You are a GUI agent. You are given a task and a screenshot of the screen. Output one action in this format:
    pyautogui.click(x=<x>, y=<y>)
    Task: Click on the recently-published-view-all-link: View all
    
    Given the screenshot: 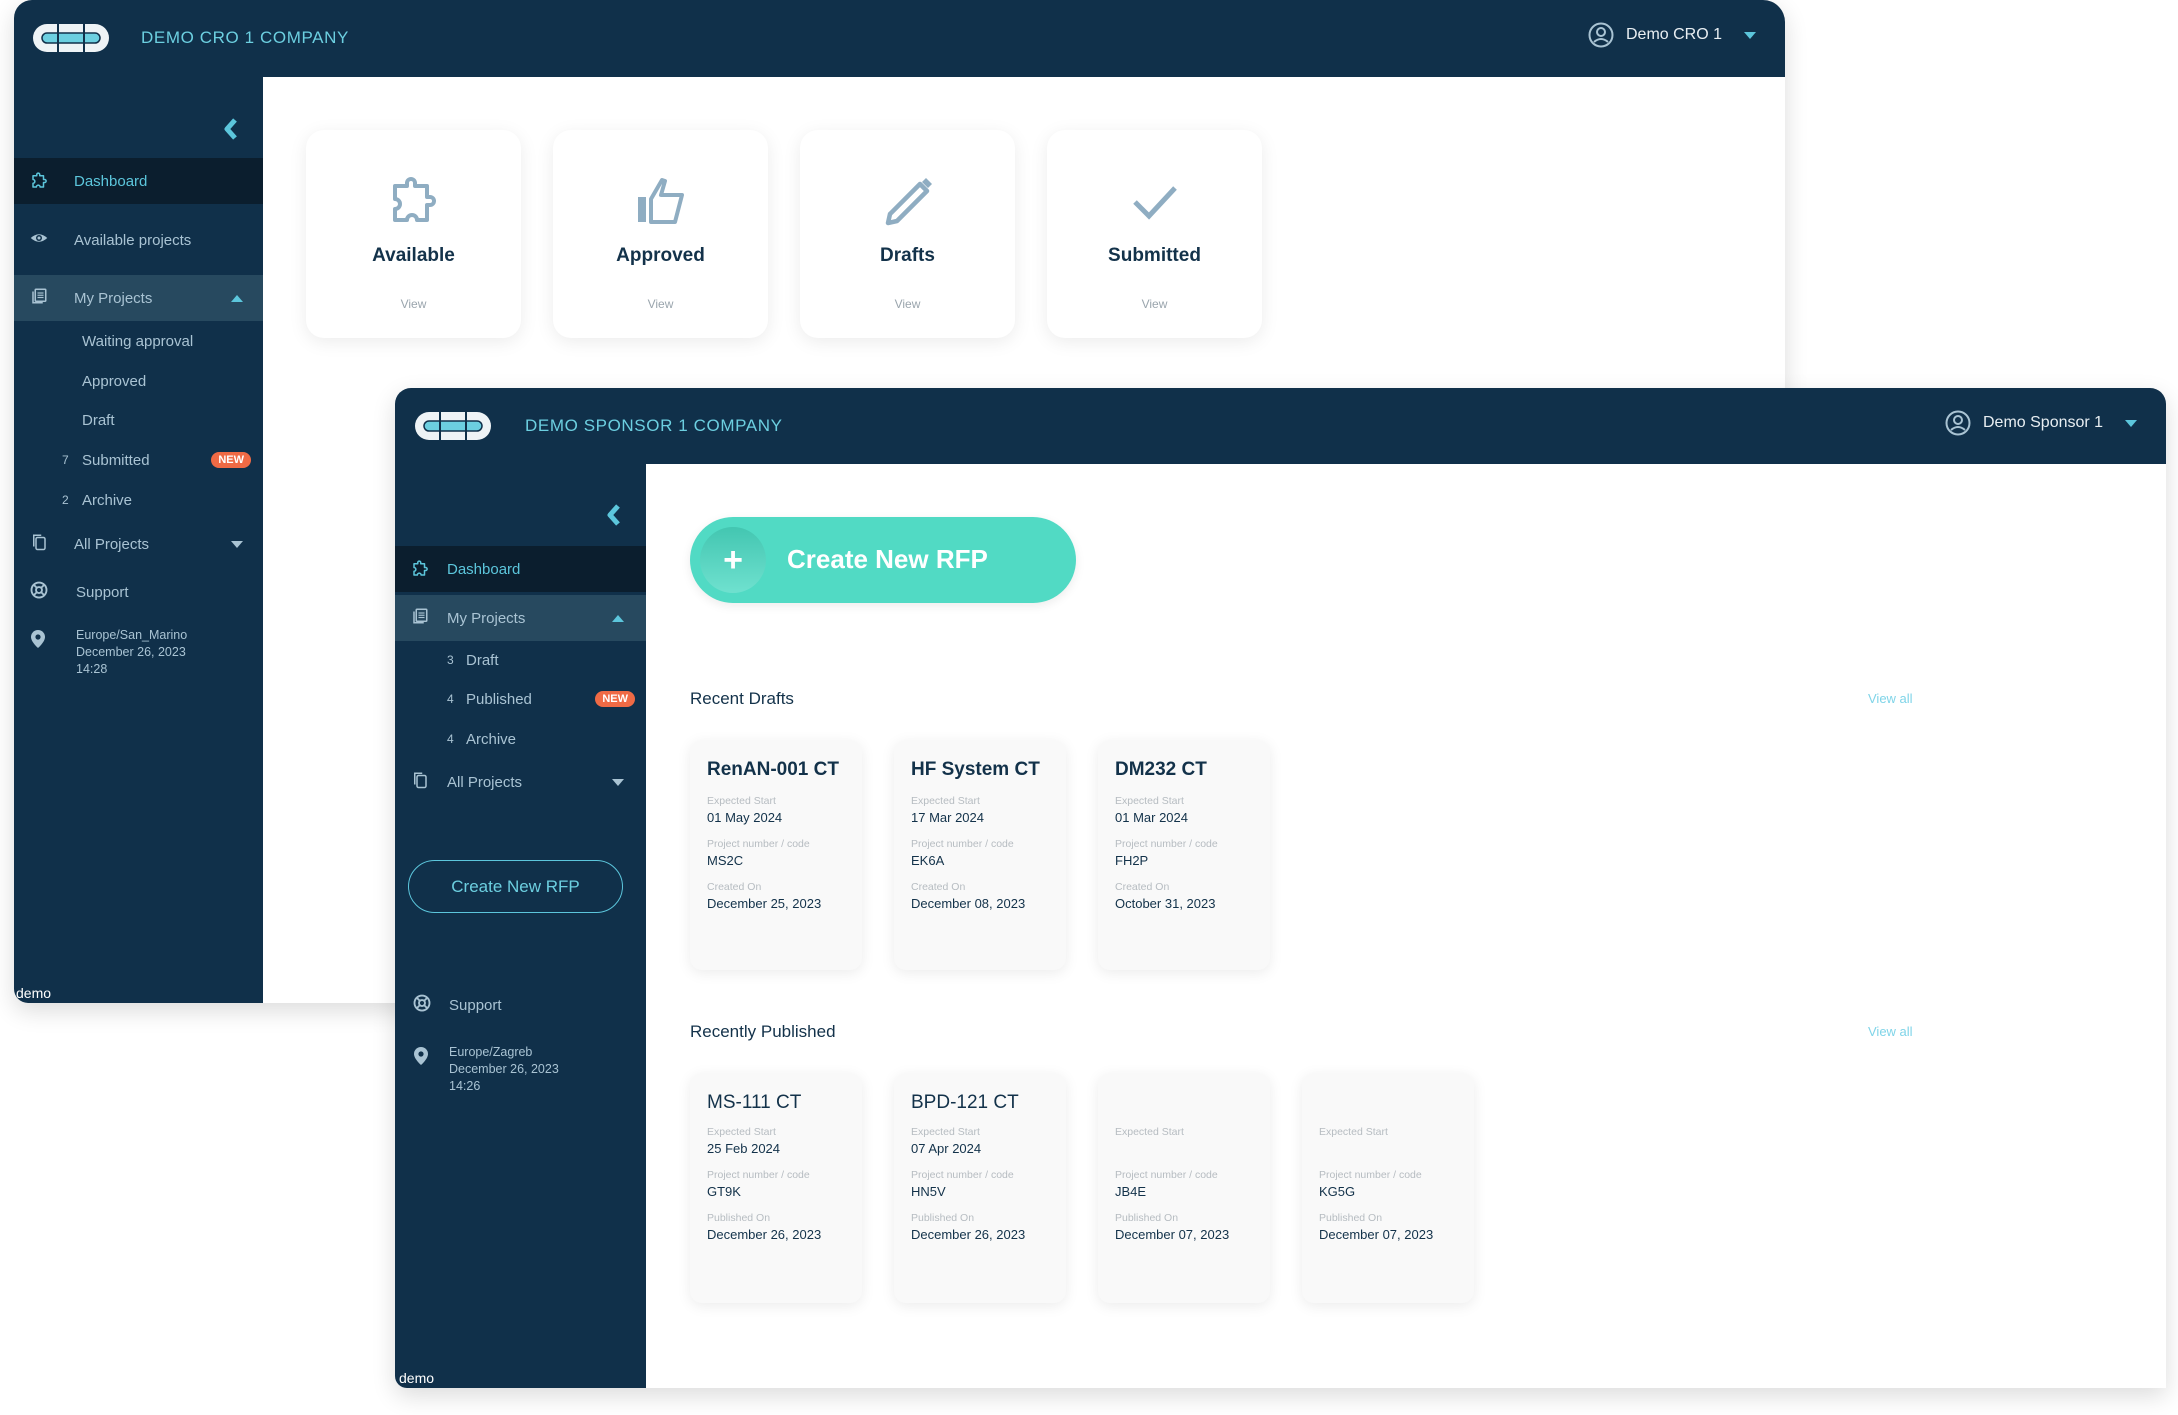 What is the action you would take?
    pyautogui.click(x=1890, y=1031)
    